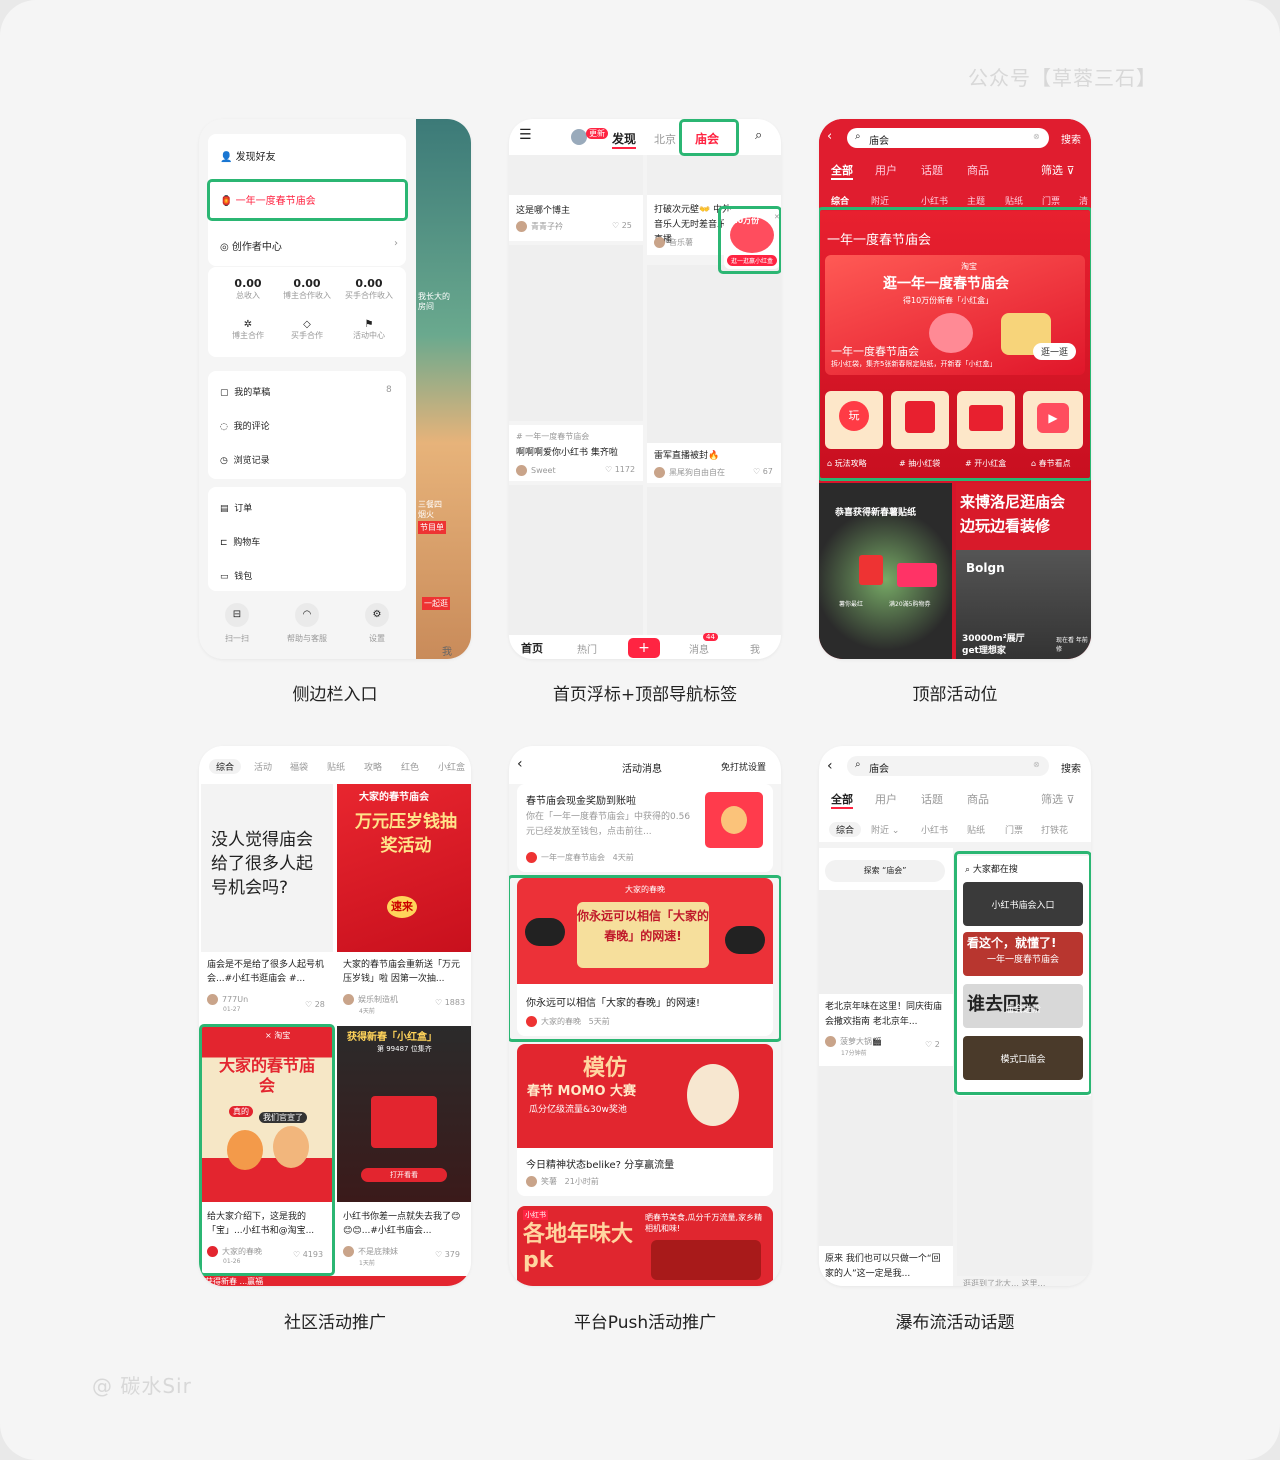 This screenshot has height=1460, width=1280. What do you see at coordinates (248, 155) in the screenshot?
I see `discover-friends: 👤 发现好友` at bounding box center [248, 155].